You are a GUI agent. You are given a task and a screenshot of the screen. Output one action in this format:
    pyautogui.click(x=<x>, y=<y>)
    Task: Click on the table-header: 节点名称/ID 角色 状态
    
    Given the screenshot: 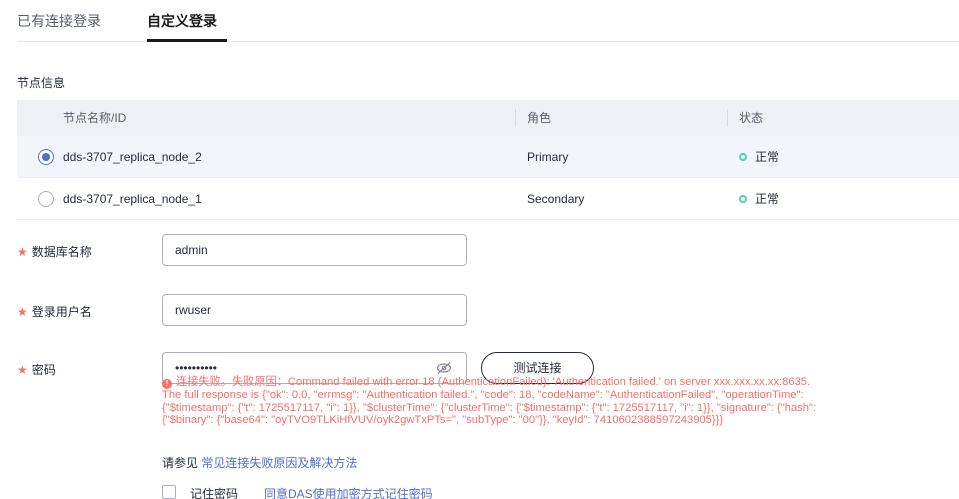 What is the action you would take?
    pyautogui.click(x=488, y=118)
    